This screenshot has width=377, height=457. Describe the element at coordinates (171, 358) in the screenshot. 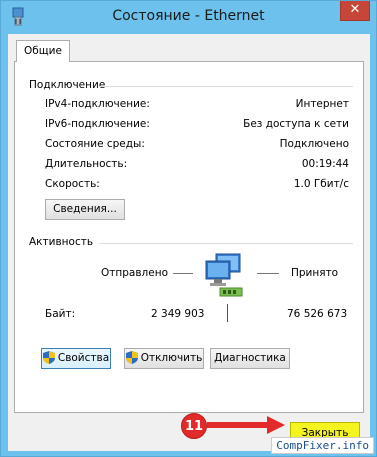

I see `disable-button-label: Отключить` at that location.